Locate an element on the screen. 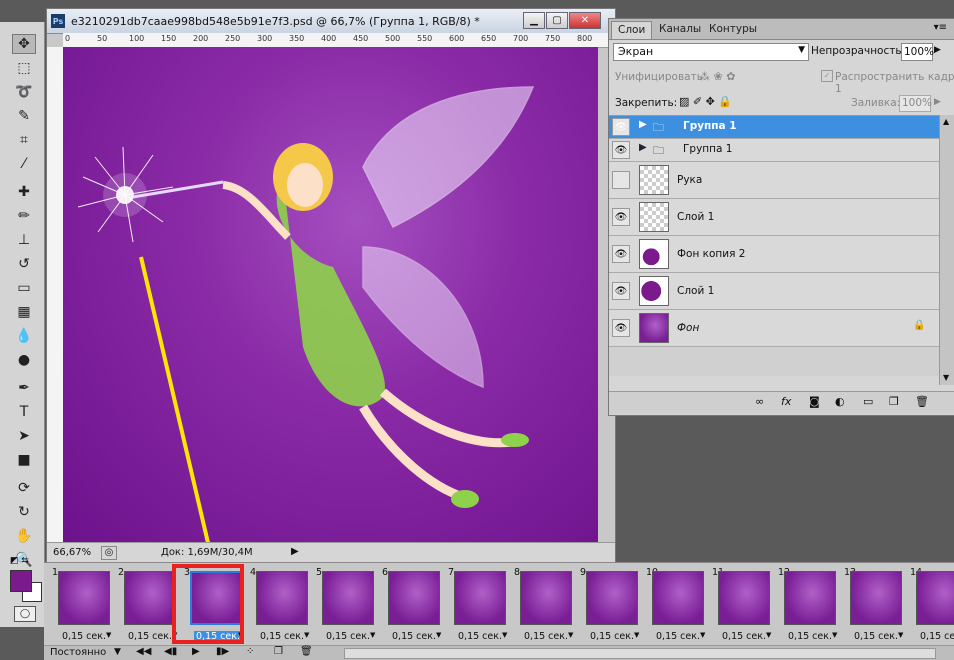  clone-stamp-tool-icon: ⊥ is located at coordinates (24, 240).